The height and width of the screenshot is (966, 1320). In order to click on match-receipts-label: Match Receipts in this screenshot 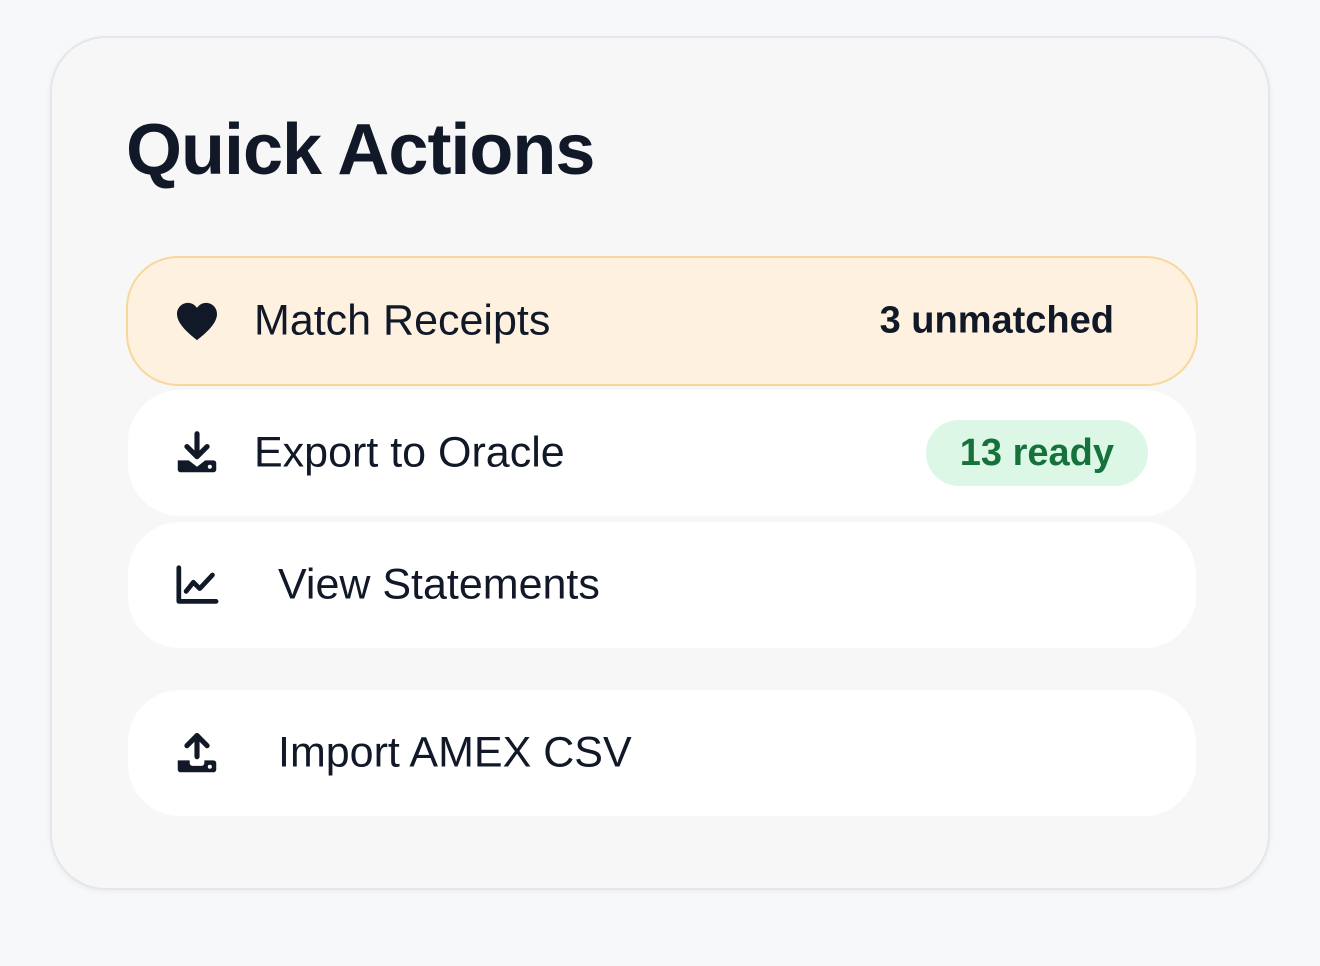, I will do `click(402, 320)`.